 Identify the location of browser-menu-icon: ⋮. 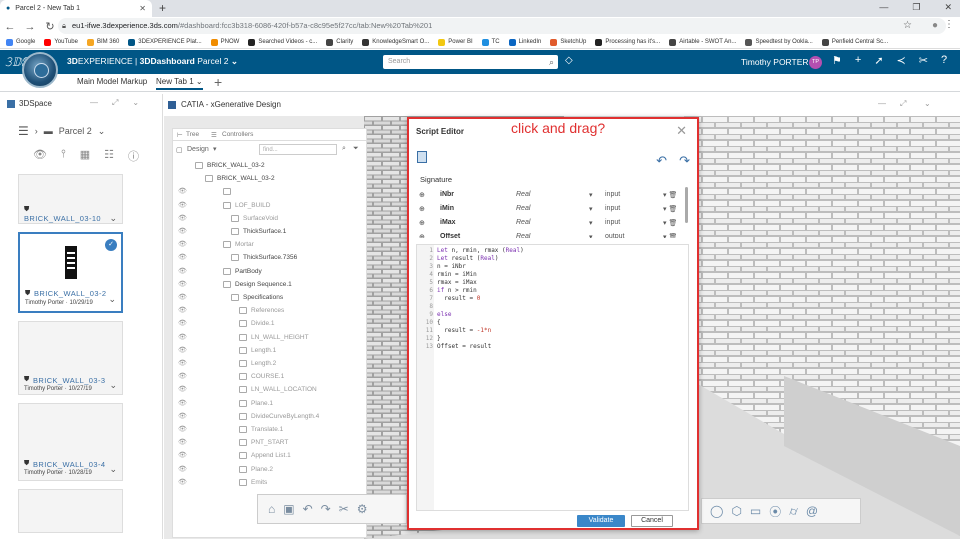
(949, 24).